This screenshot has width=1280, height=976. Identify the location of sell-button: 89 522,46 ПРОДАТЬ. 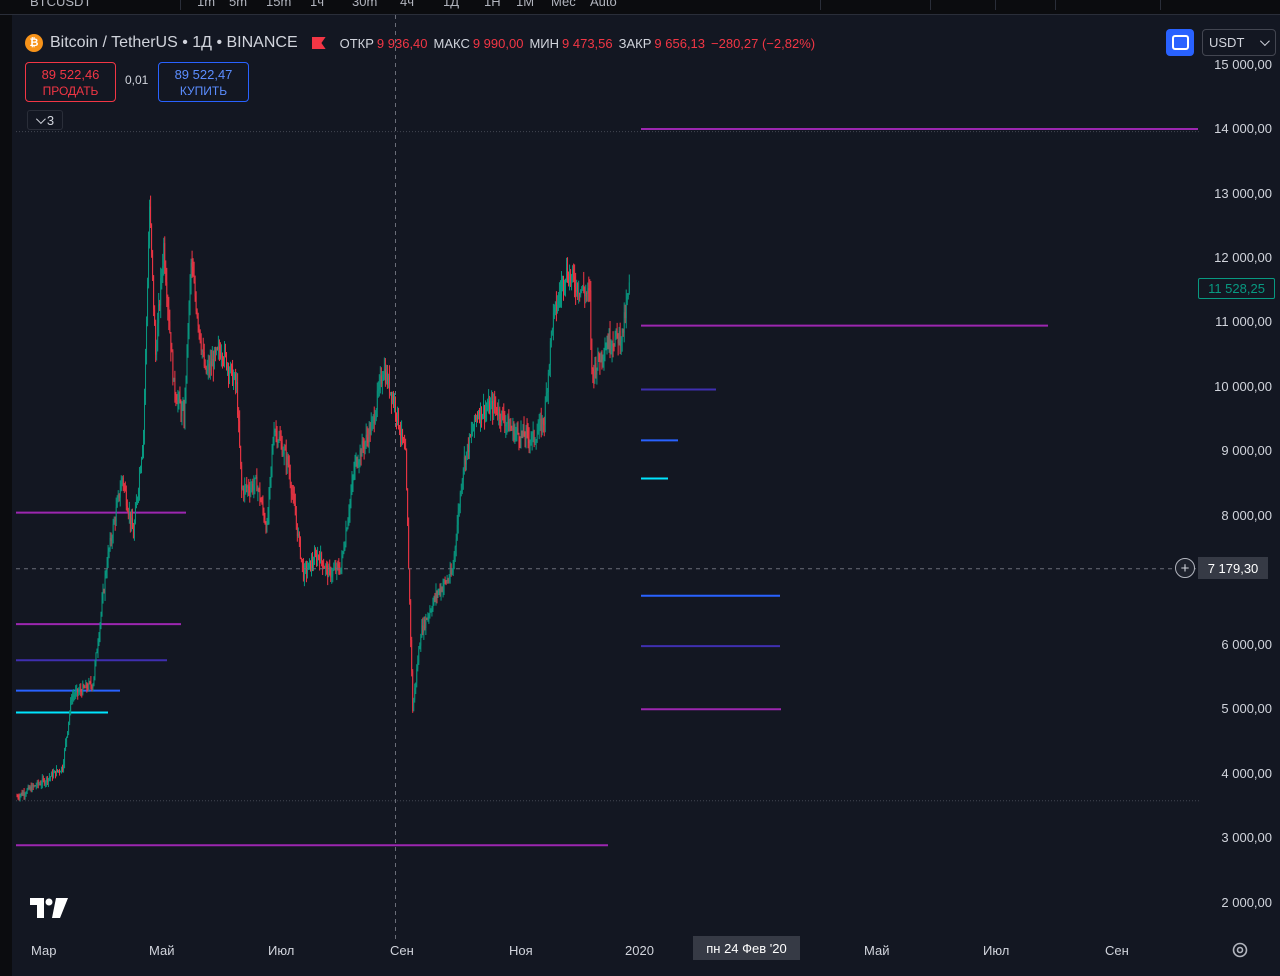
(70, 82).